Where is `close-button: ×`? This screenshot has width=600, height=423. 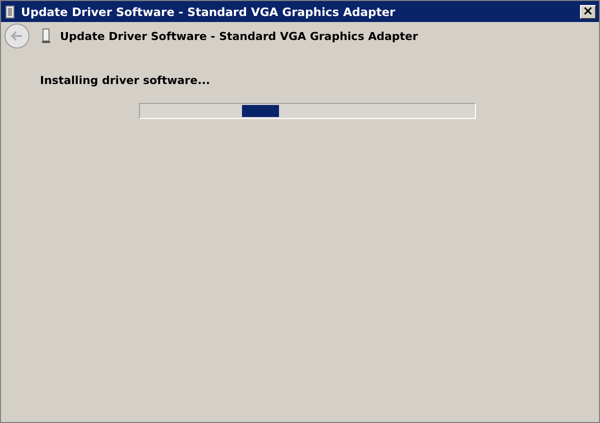
close-button: × is located at coordinates (588, 11).